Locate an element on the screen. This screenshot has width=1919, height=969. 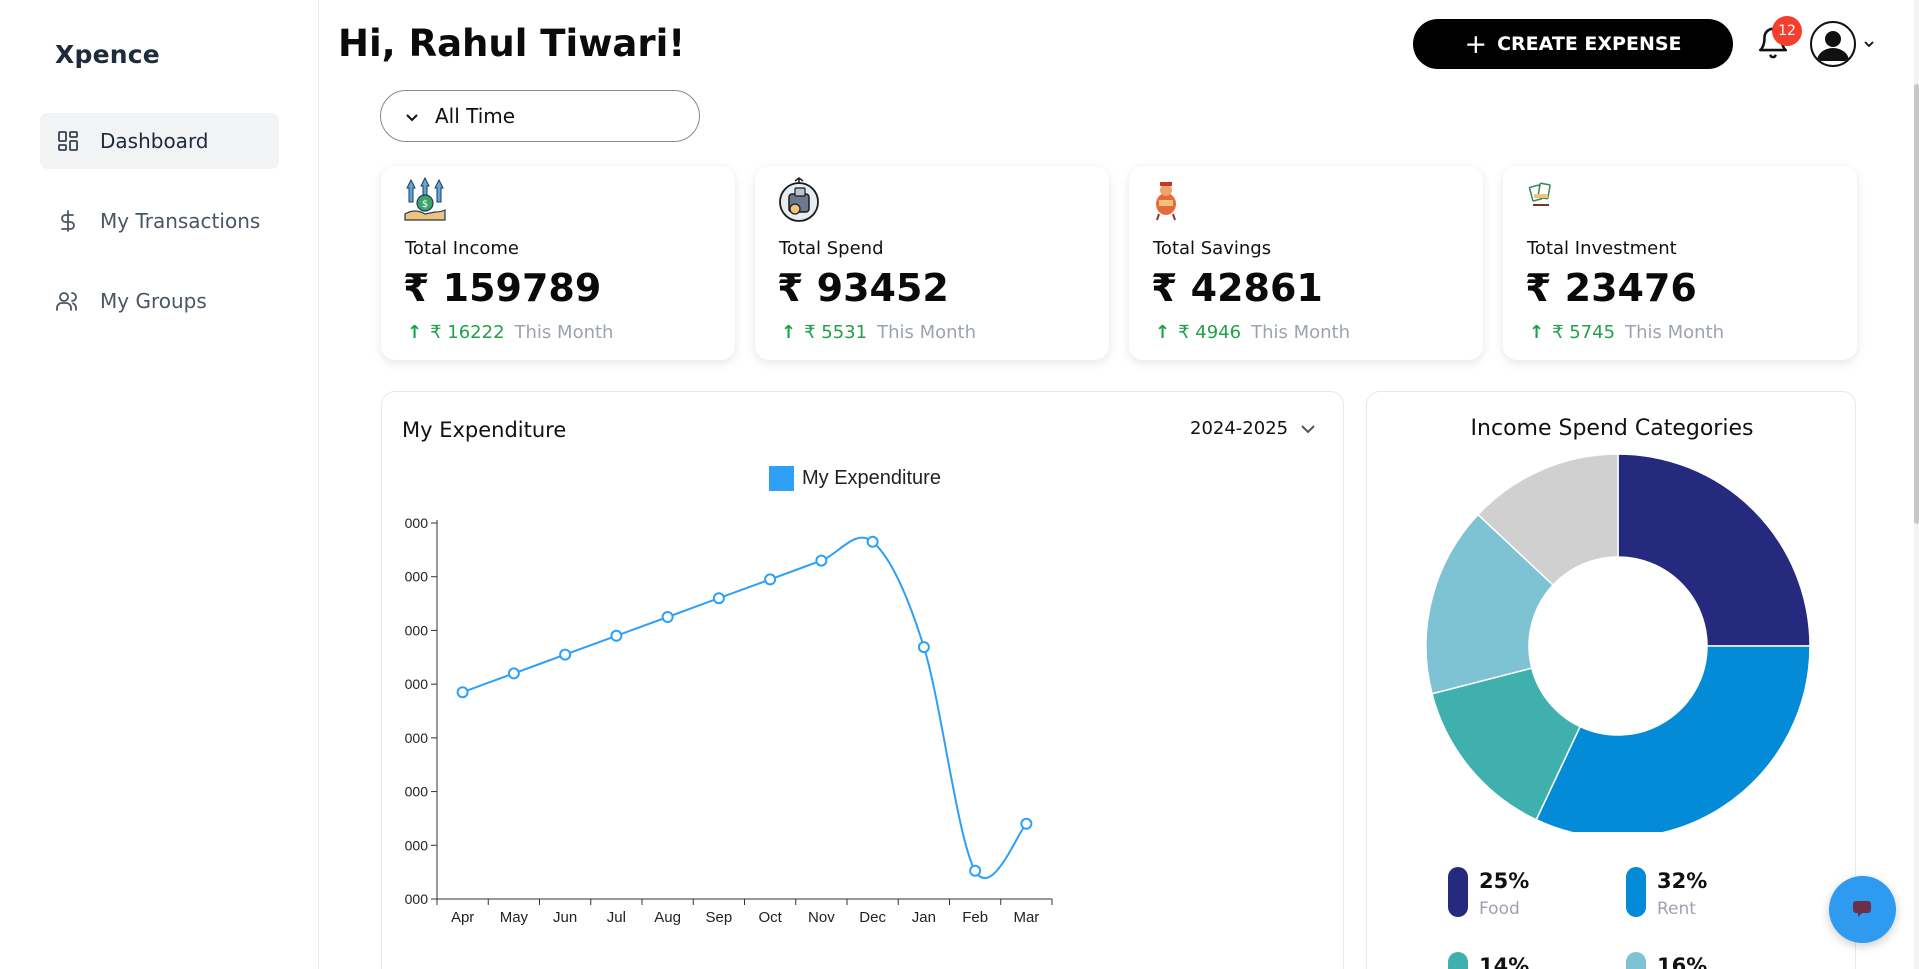
stat-trend: ↑ ₹ 5531 This Month is located at coordinates (878, 332).